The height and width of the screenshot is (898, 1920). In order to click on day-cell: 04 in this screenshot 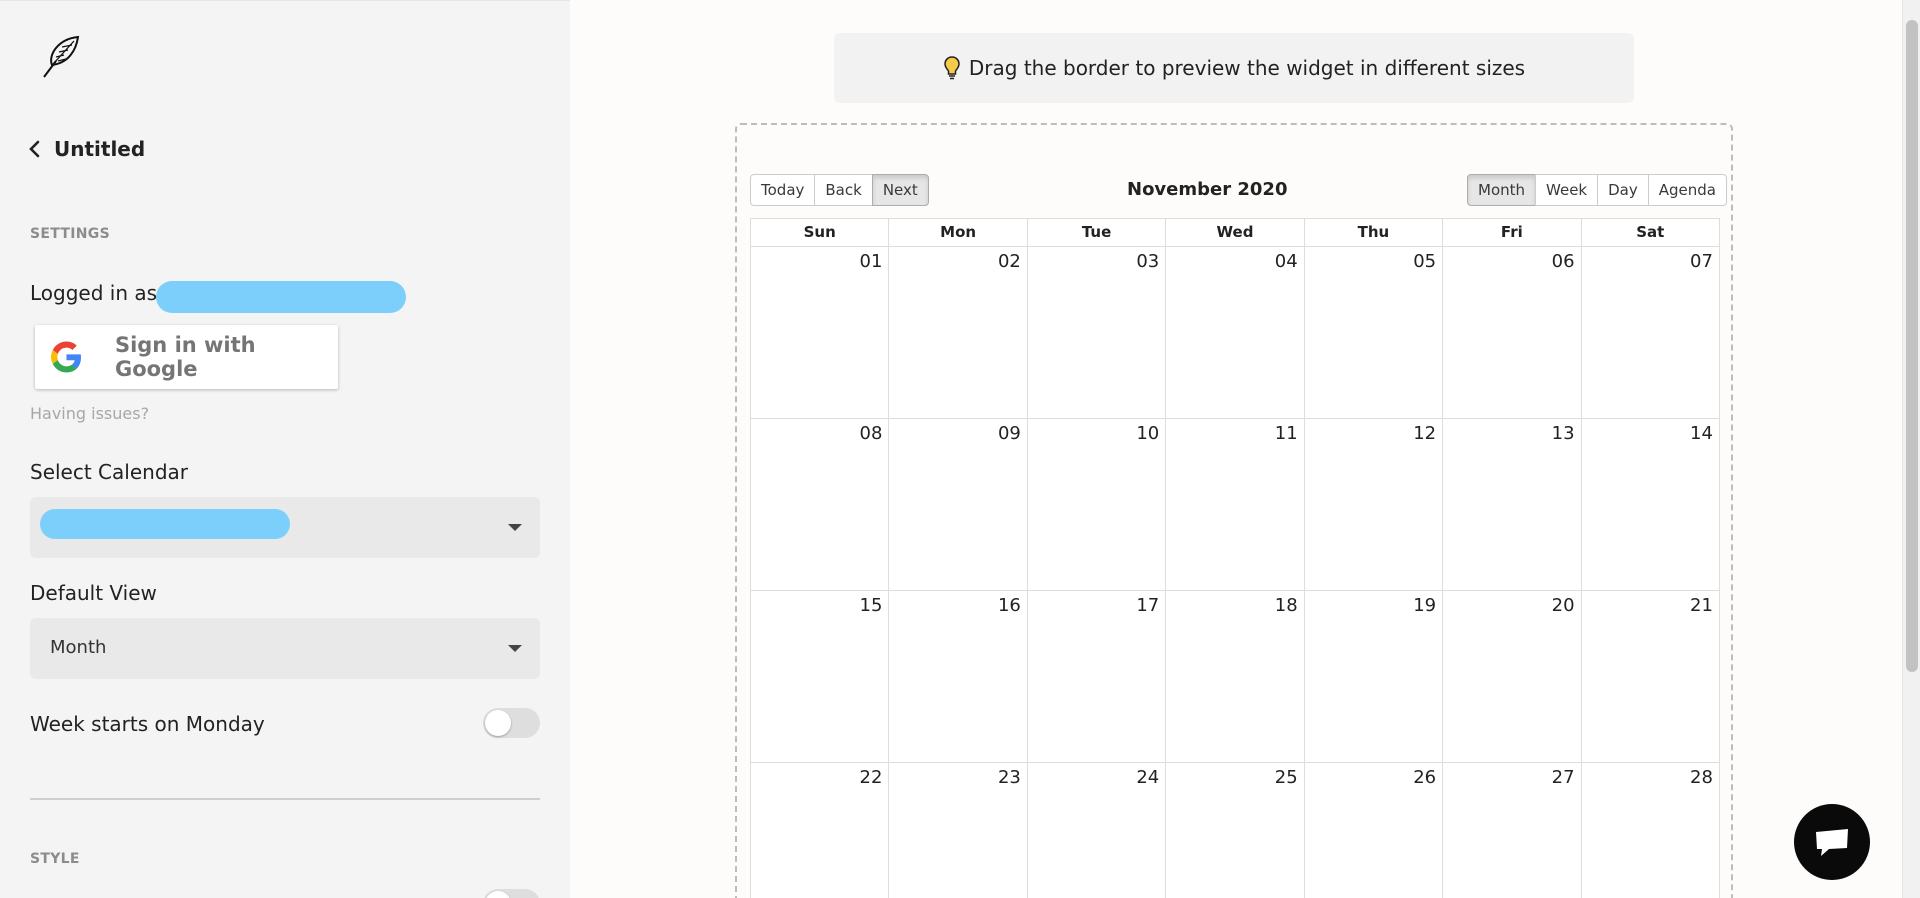, I will do `click(1234, 332)`.